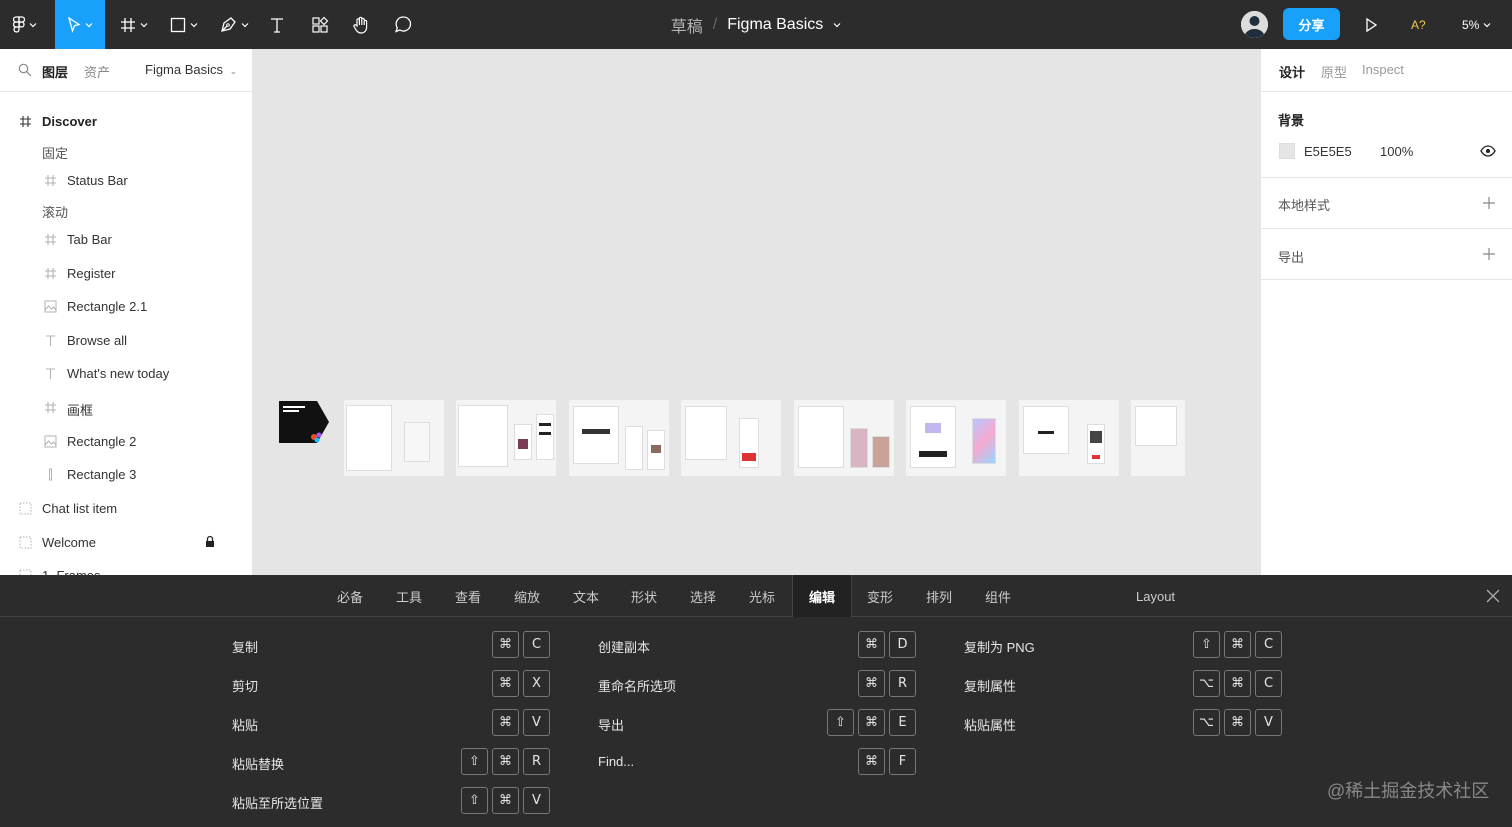 Image resolution: width=1512 pixels, height=827 pixels. Describe the element at coordinates (1418, 24) in the screenshot. I see `accessibility-button: A?` at that location.